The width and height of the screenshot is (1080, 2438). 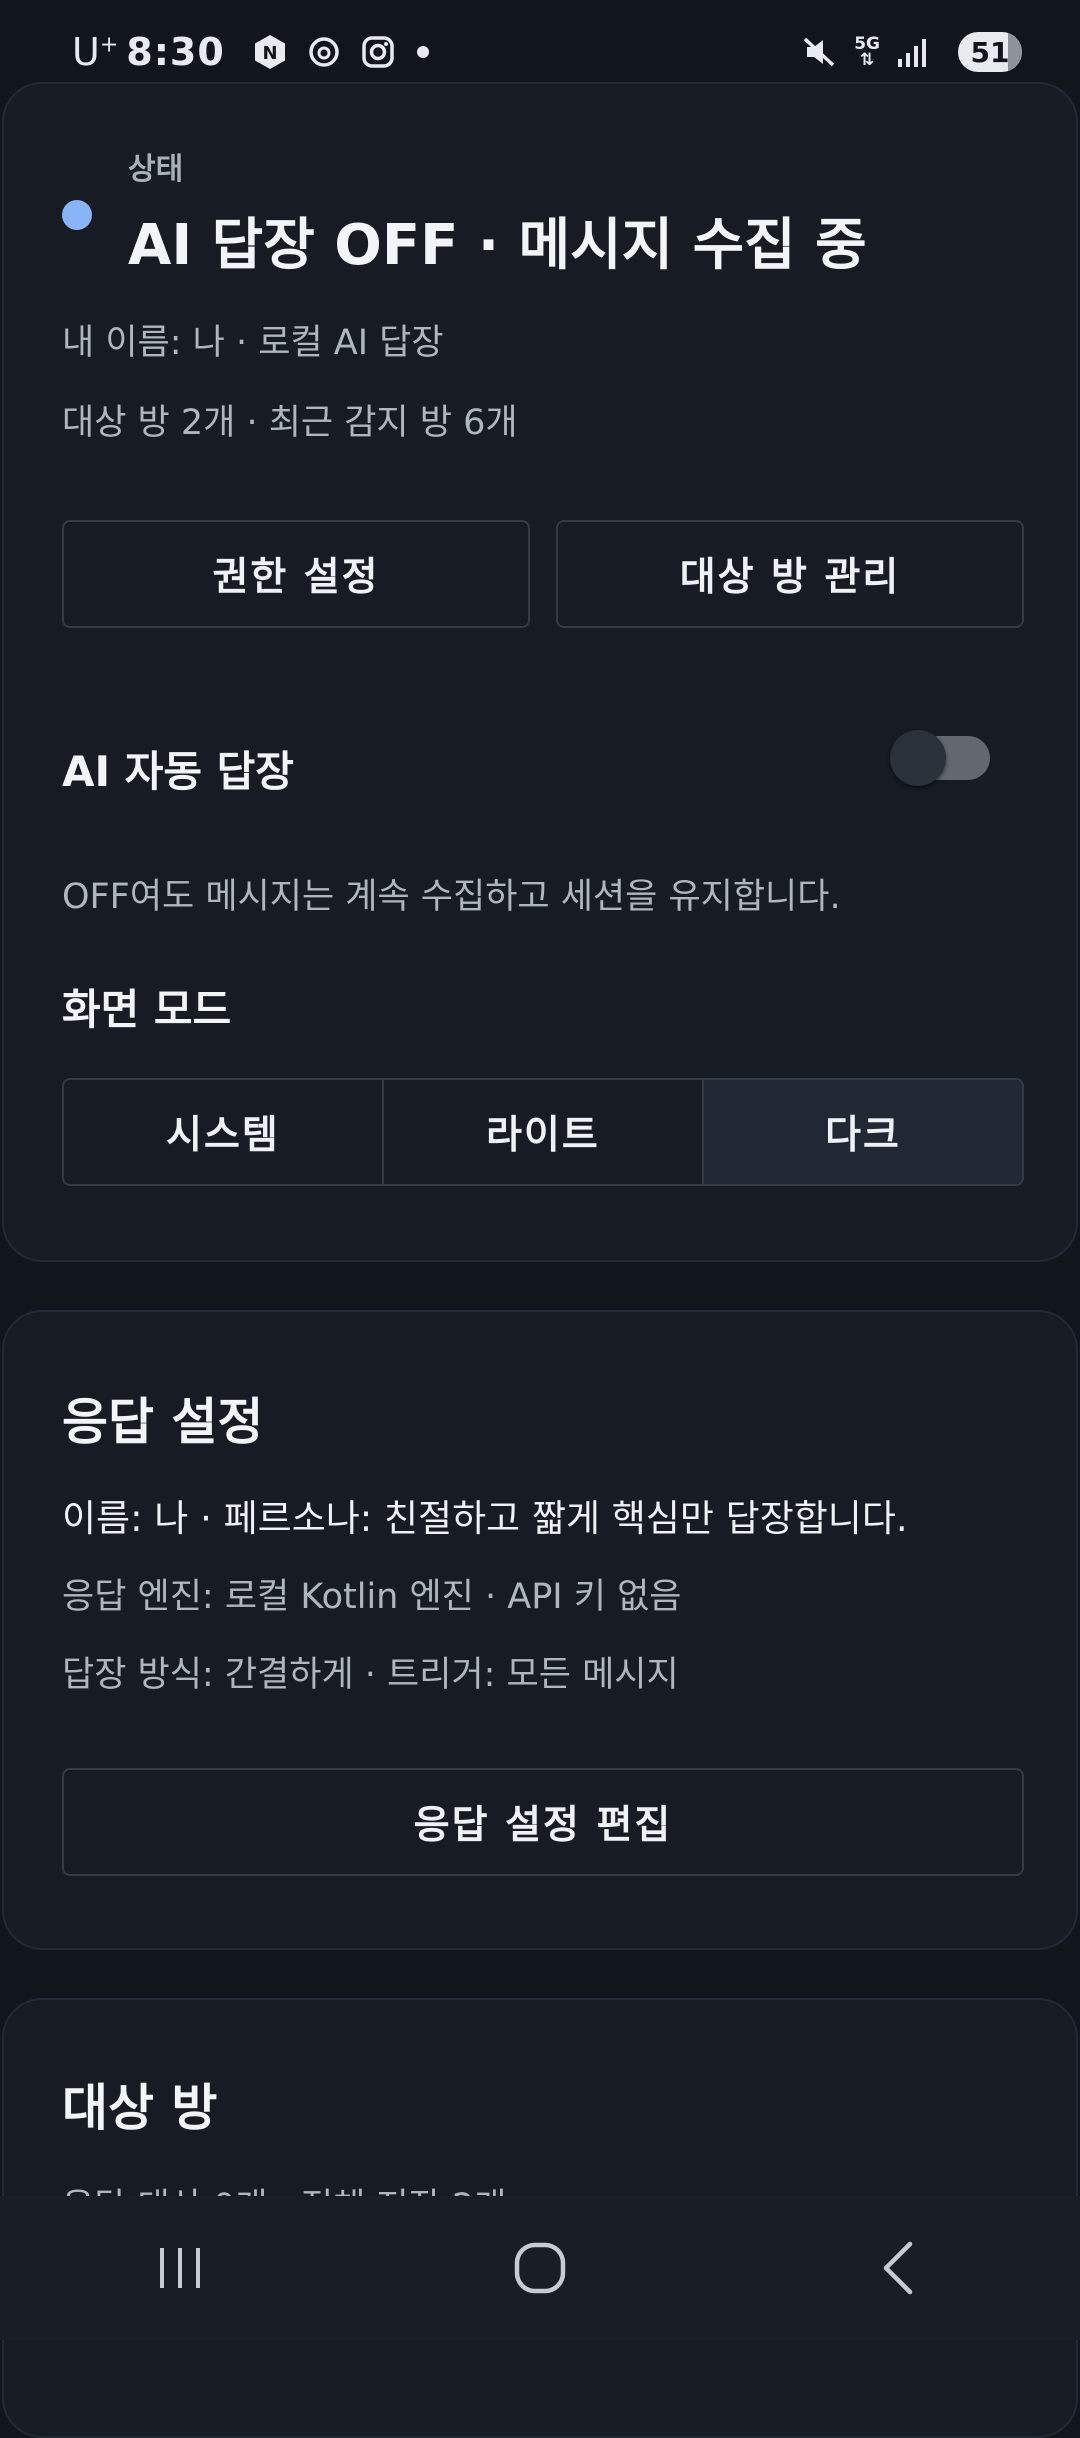 I want to click on status-caption: 상태, so click(x=156, y=169).